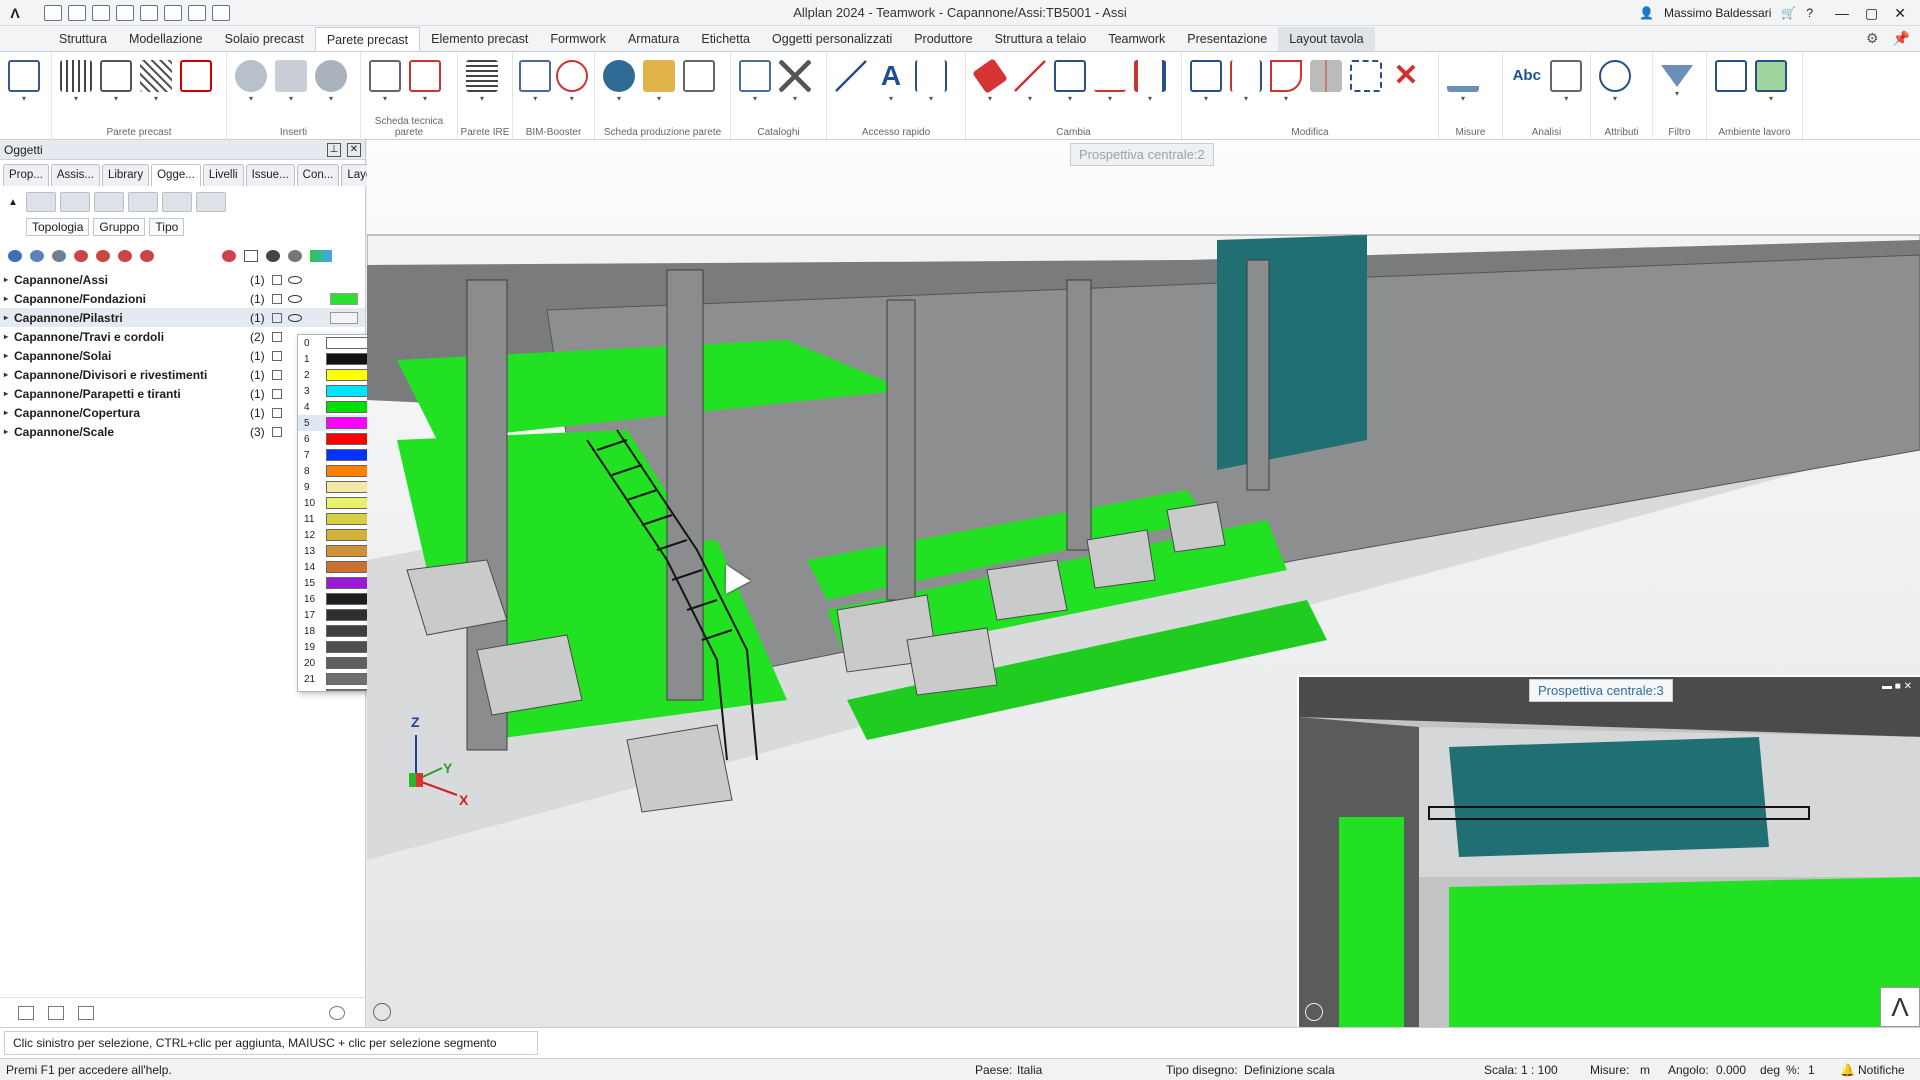 The image size is (1920, 1080). What do you see at coordinates (1731, 85) in the screenshot?
I see `workspace-switch-button` at bounding box center [1731, 85].